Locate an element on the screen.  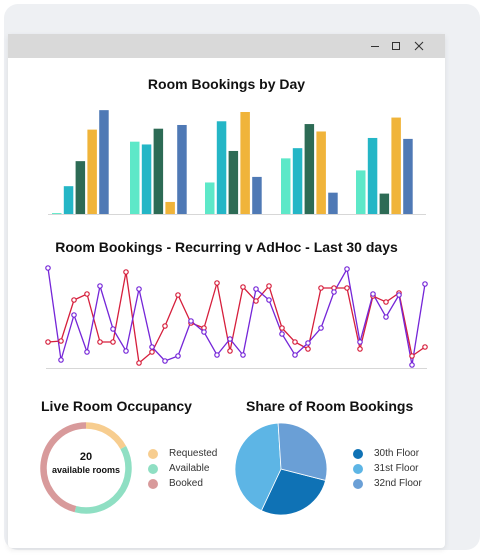
bar-chart is located at coordinates (237, 162).